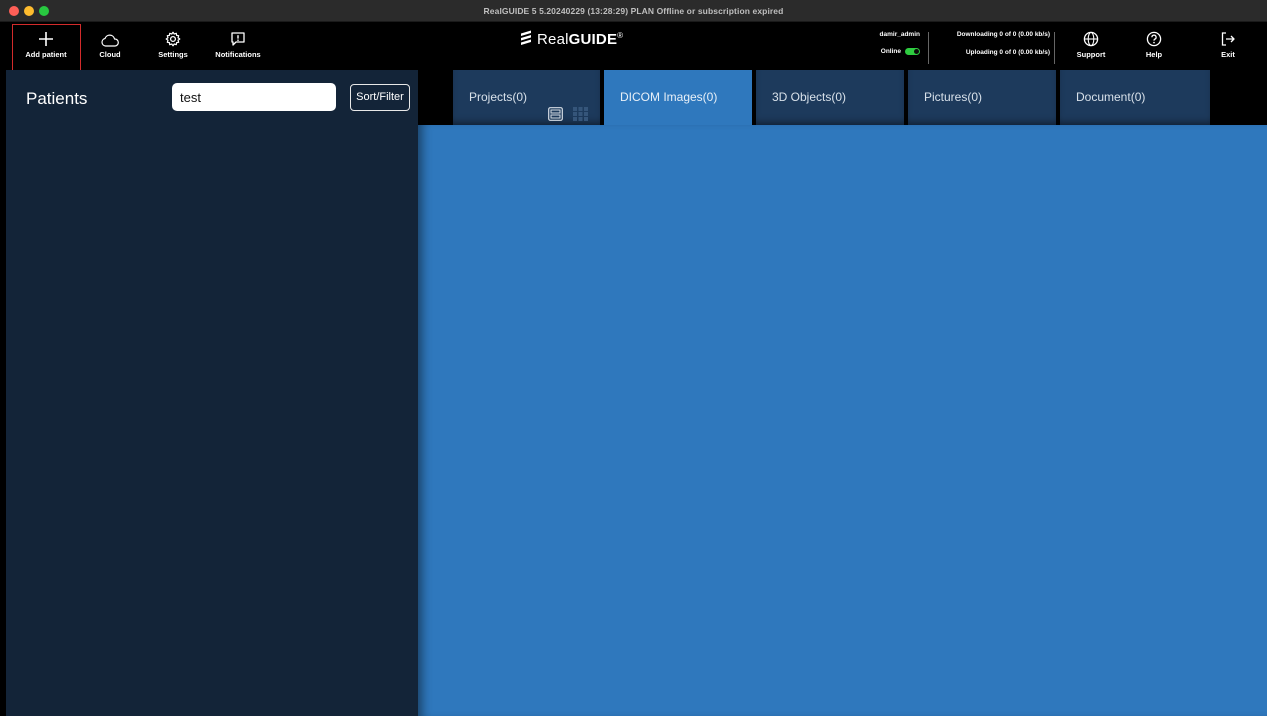 Image resolution: width=1267 pixels, height=716 pixels. What do you see at coordinates (1154, 54) in the screenshot?
I see `help-label: Help` at bounding box center [1154, 54].